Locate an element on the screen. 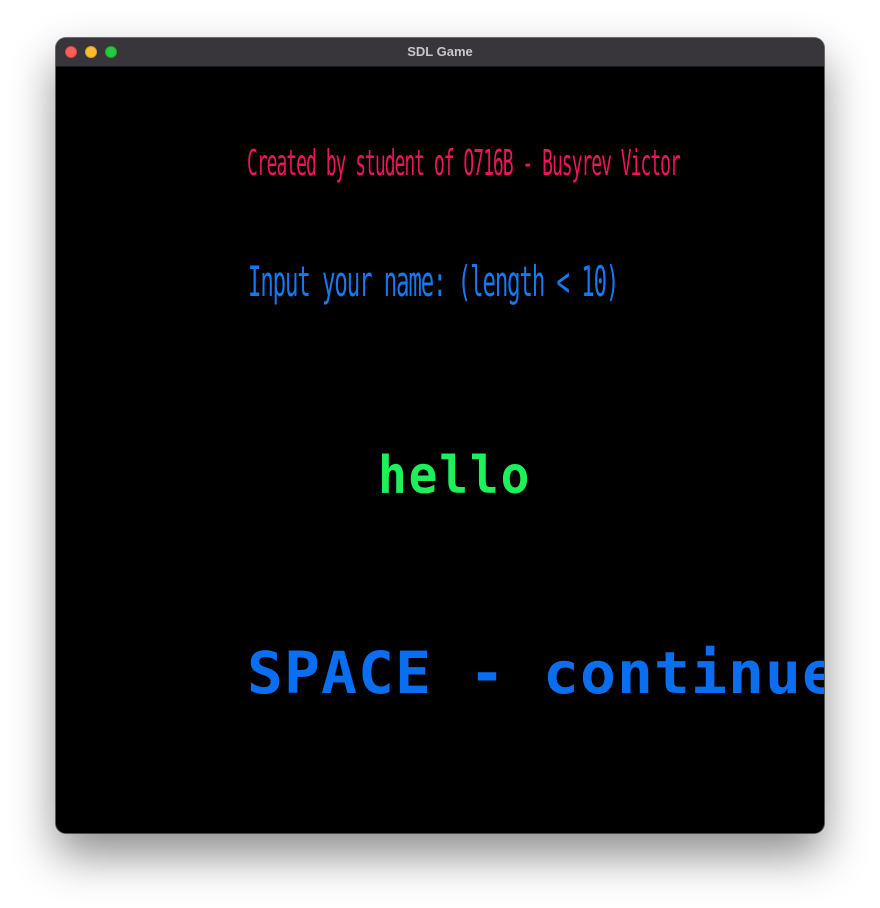 This screenshot has height=908, width=880. player-name-input: hello is located at coordinates (454, 476).